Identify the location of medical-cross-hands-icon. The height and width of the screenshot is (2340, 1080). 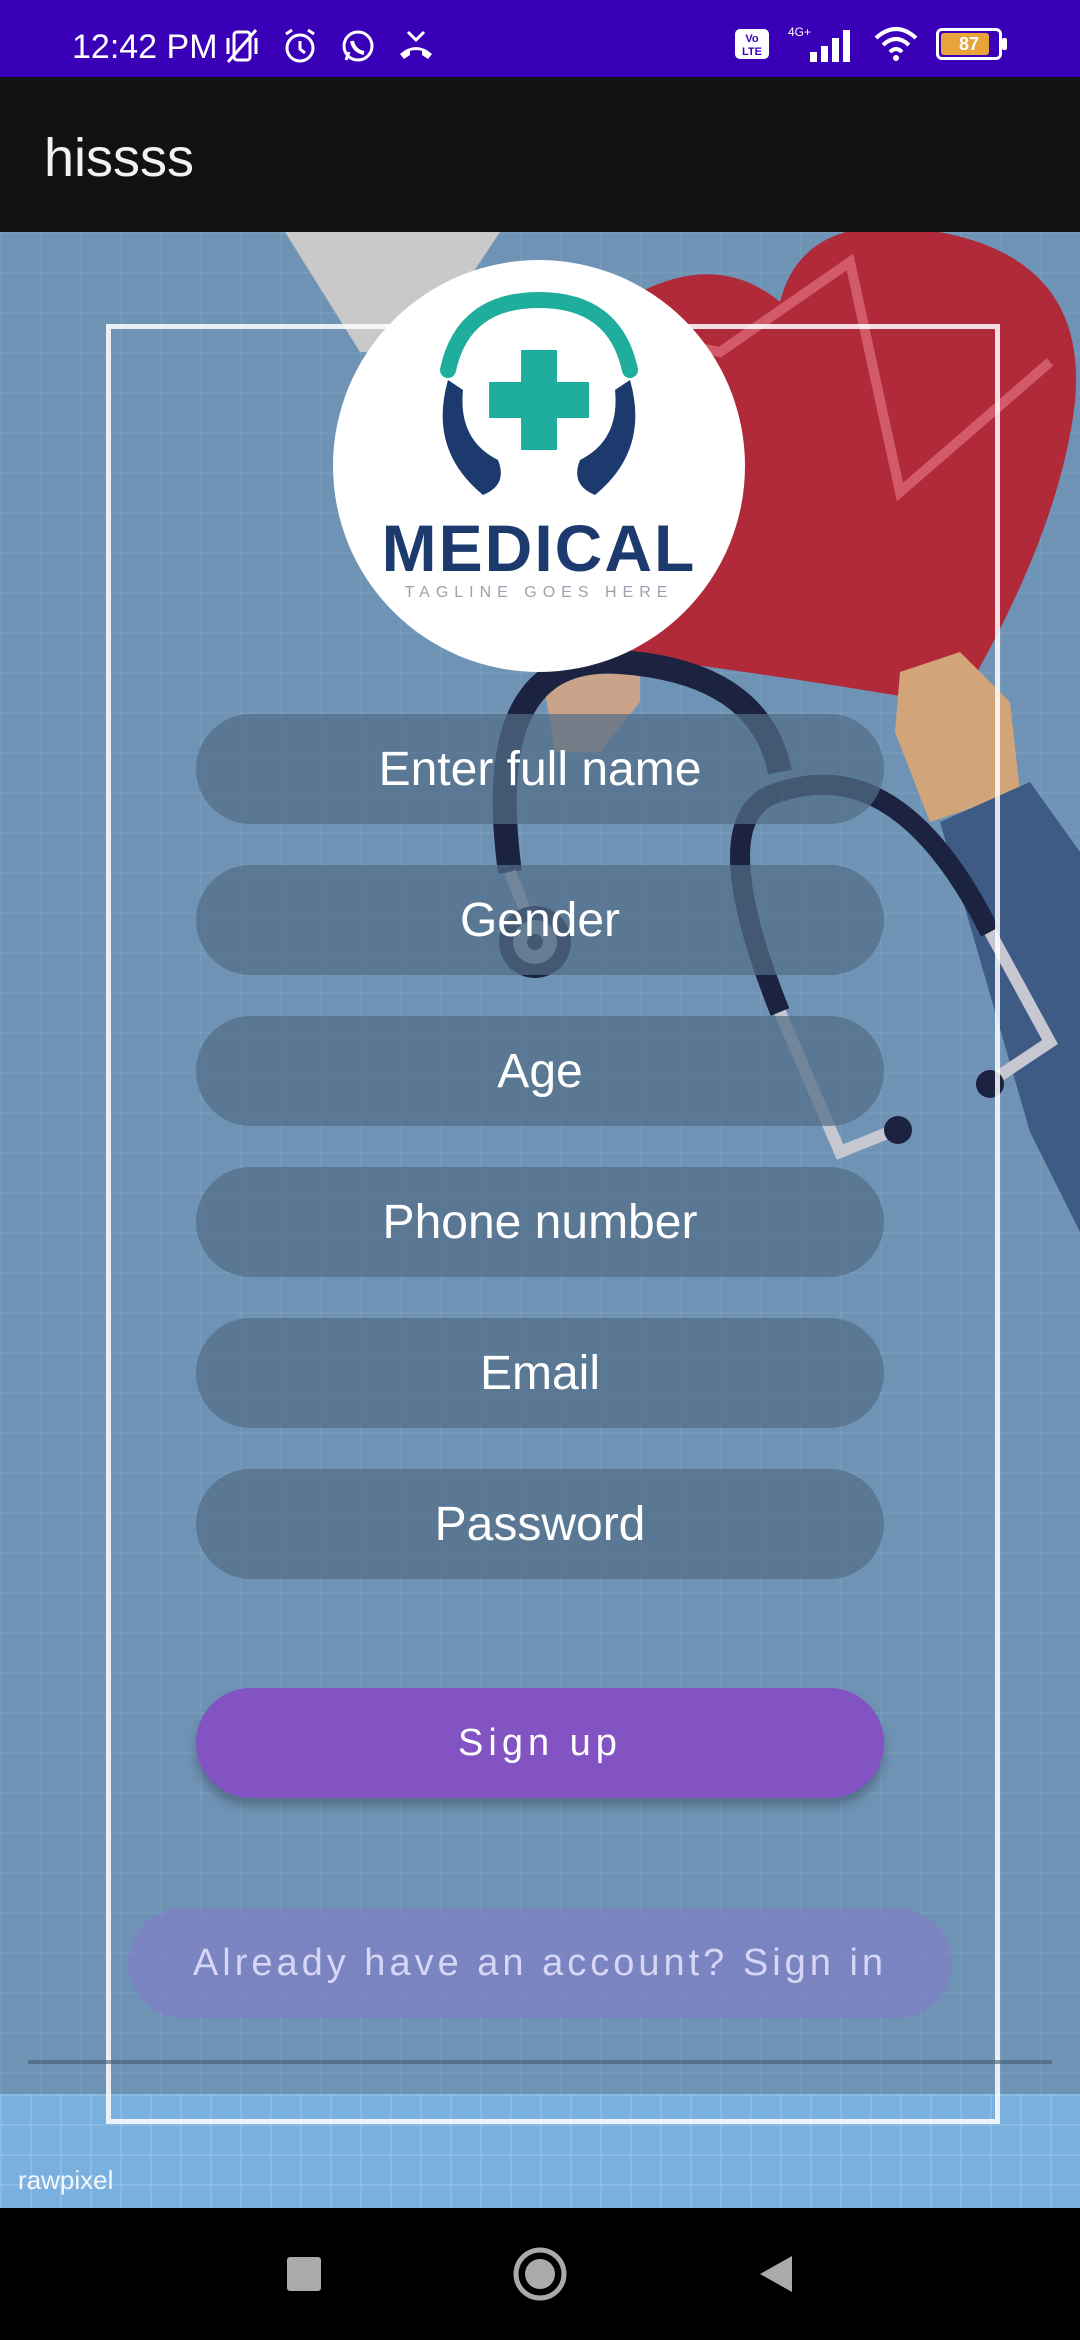
(539, 393).